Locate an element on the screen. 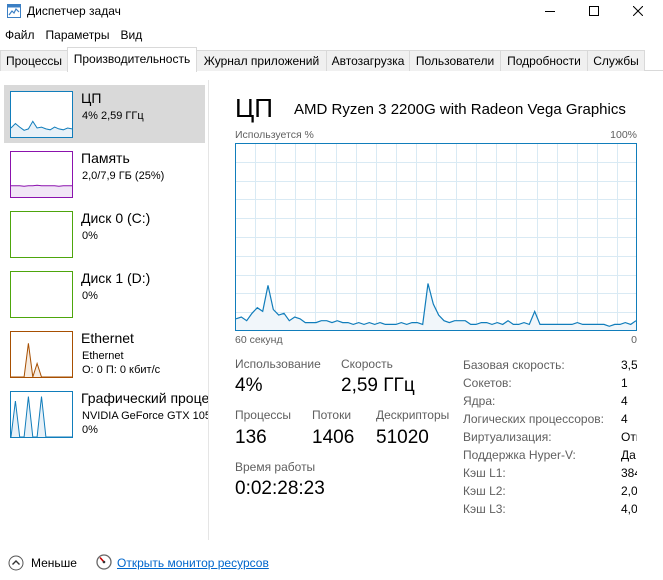 The width and height of the screenshot is (663, 580). spec-value-l2-cache: 2,0 МБ is located at coordinates (629, 491).